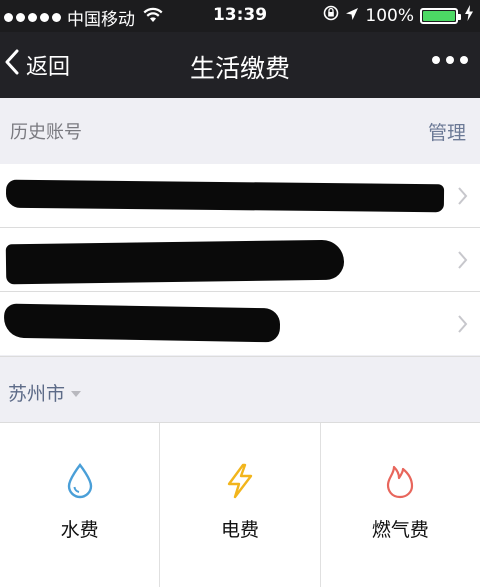  Describe the element at coordinates (331, 15) in the screenshot. I see `orientation-lock-icon` at that location.